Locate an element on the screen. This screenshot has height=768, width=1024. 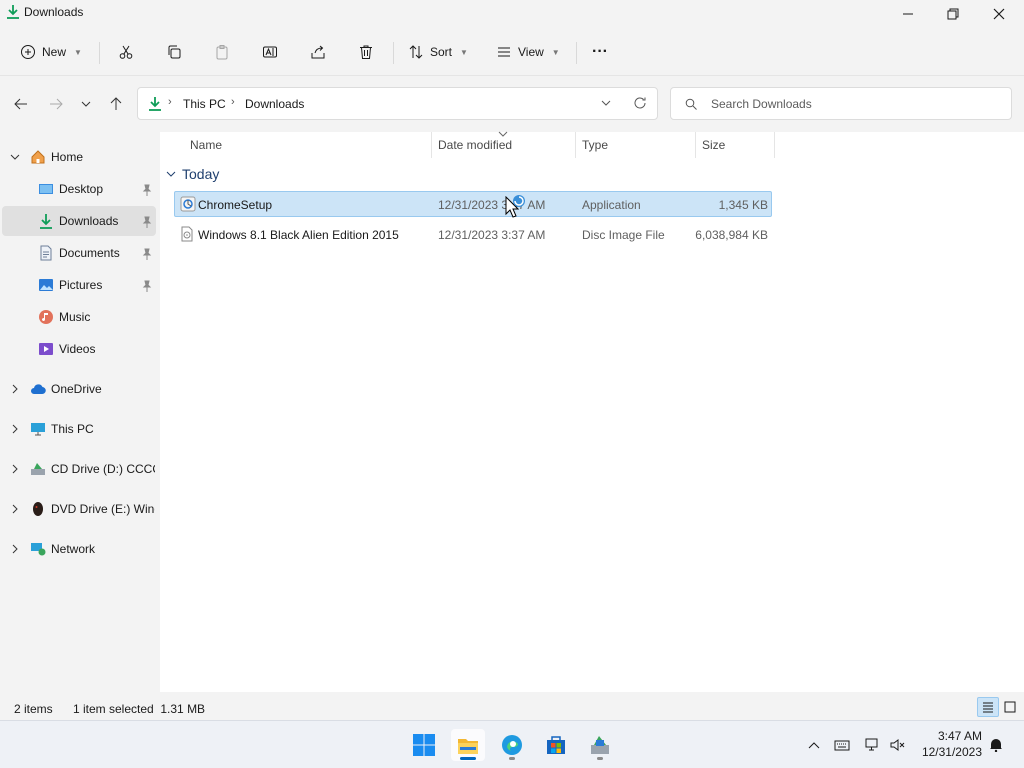
close-button is located at coordinates (999, 14).